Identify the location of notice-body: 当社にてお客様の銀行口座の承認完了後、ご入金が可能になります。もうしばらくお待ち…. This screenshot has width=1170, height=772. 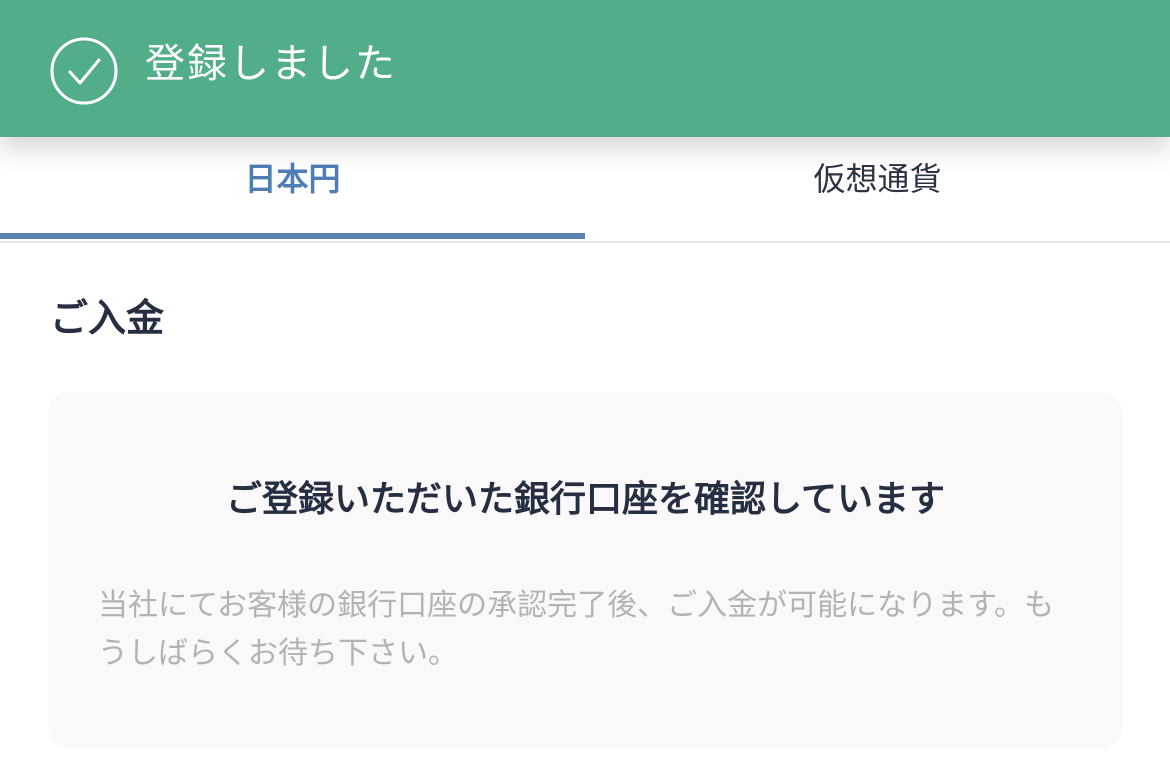
(576, 629).